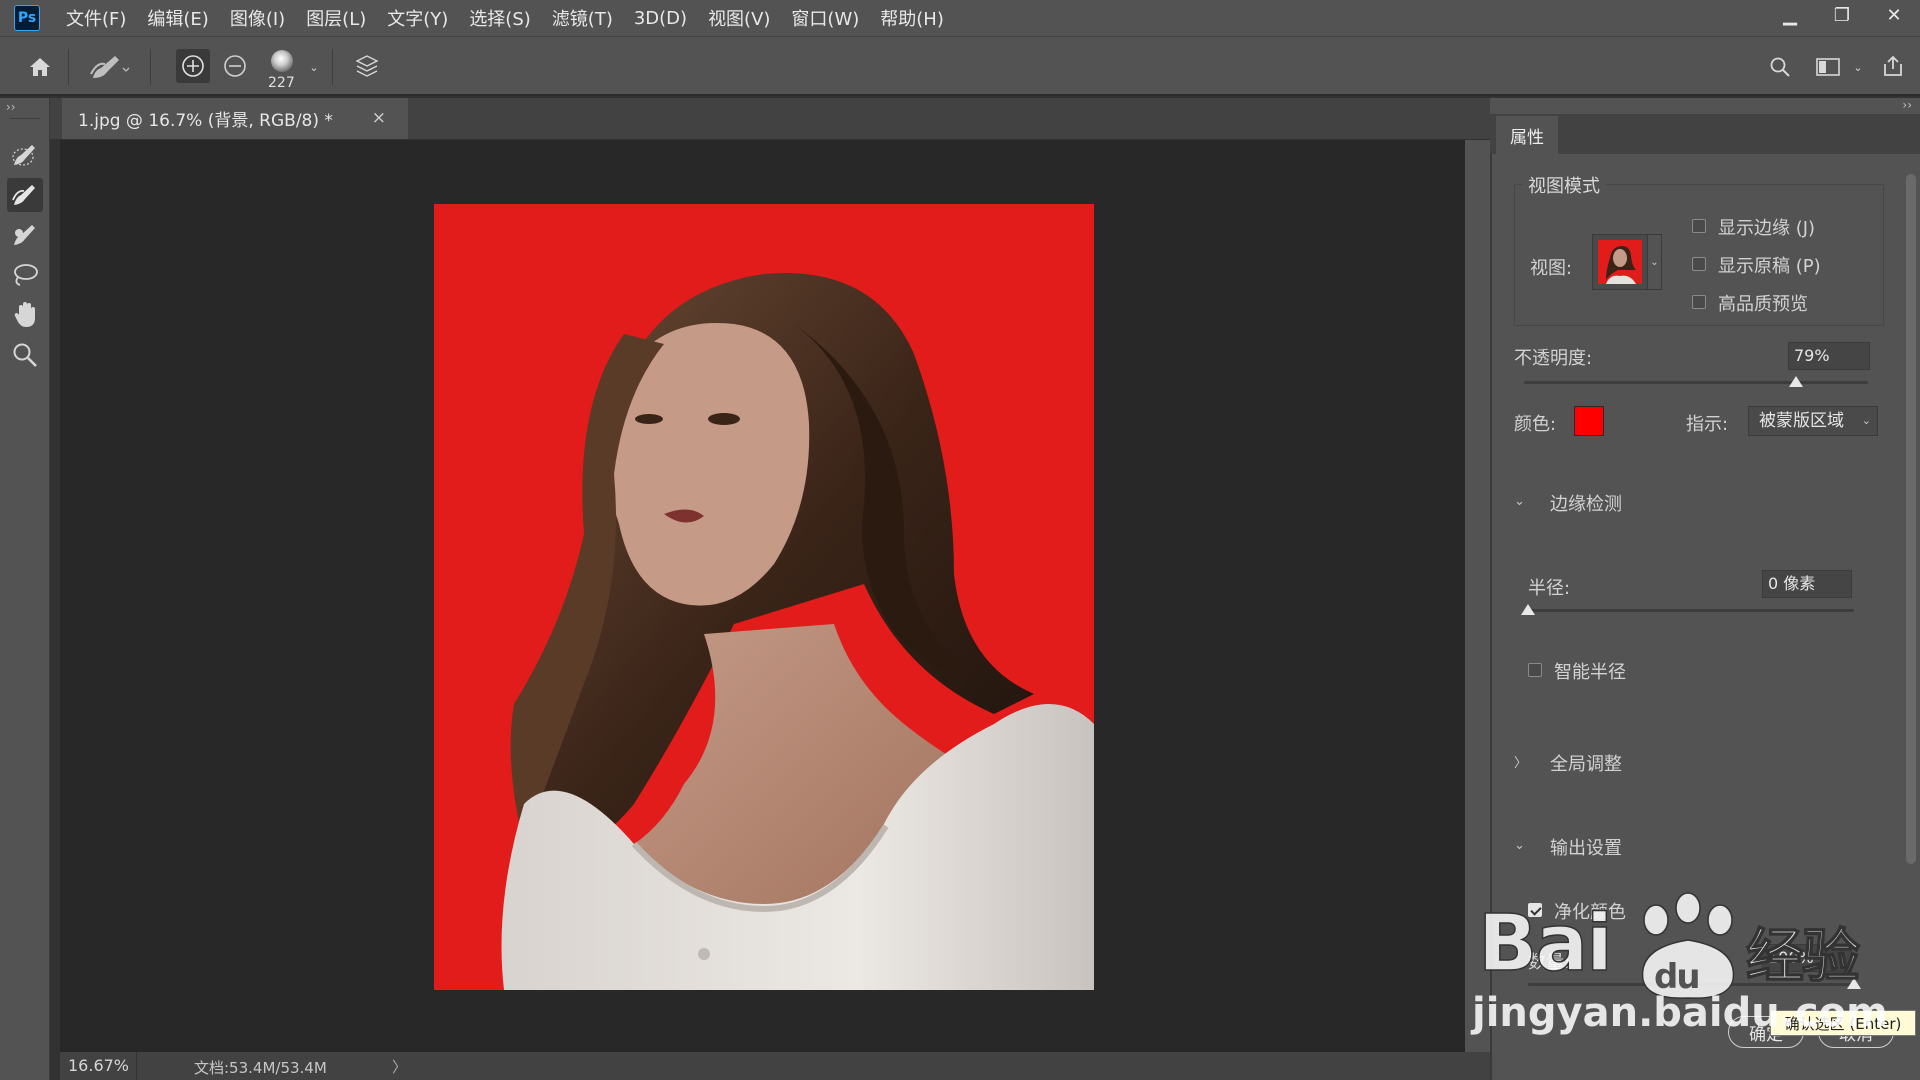 This screenshot has width=1920, height=1080. What do you see at coordinates (314, 67) in the screenshot?
I see `brush-options-chevron-down-icon: ⌄` at bounding box center [314, 67].